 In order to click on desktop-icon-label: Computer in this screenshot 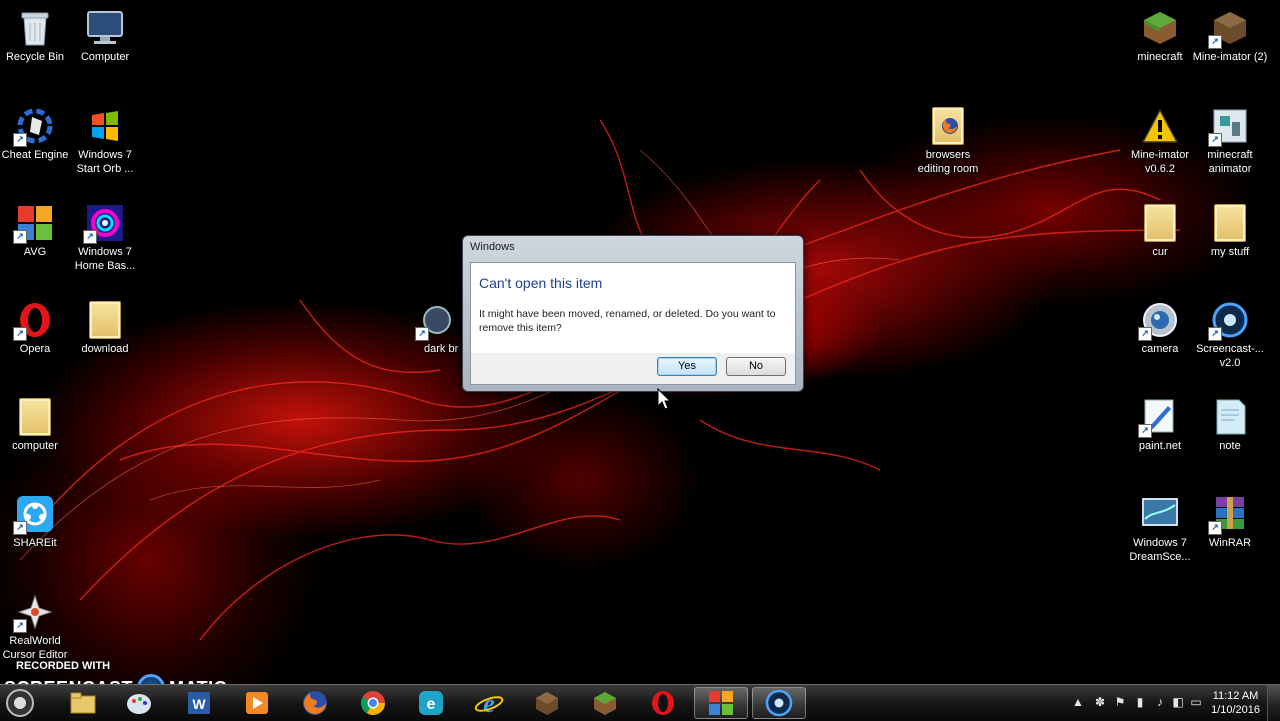, I will do `click(105, 57)`.